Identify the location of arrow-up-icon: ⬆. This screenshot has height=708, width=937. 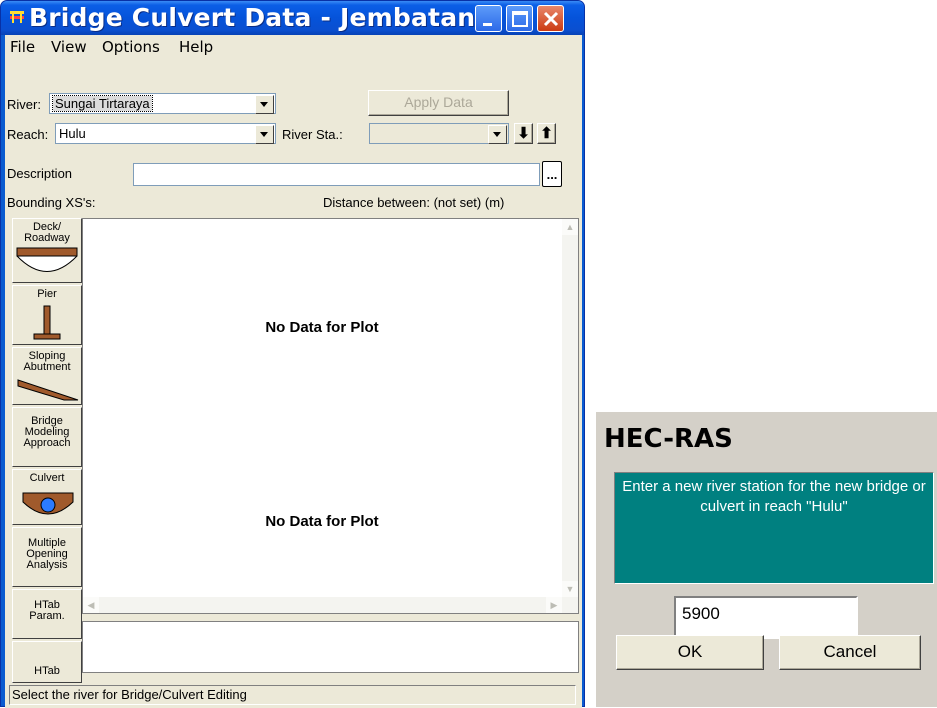
(546, 133).